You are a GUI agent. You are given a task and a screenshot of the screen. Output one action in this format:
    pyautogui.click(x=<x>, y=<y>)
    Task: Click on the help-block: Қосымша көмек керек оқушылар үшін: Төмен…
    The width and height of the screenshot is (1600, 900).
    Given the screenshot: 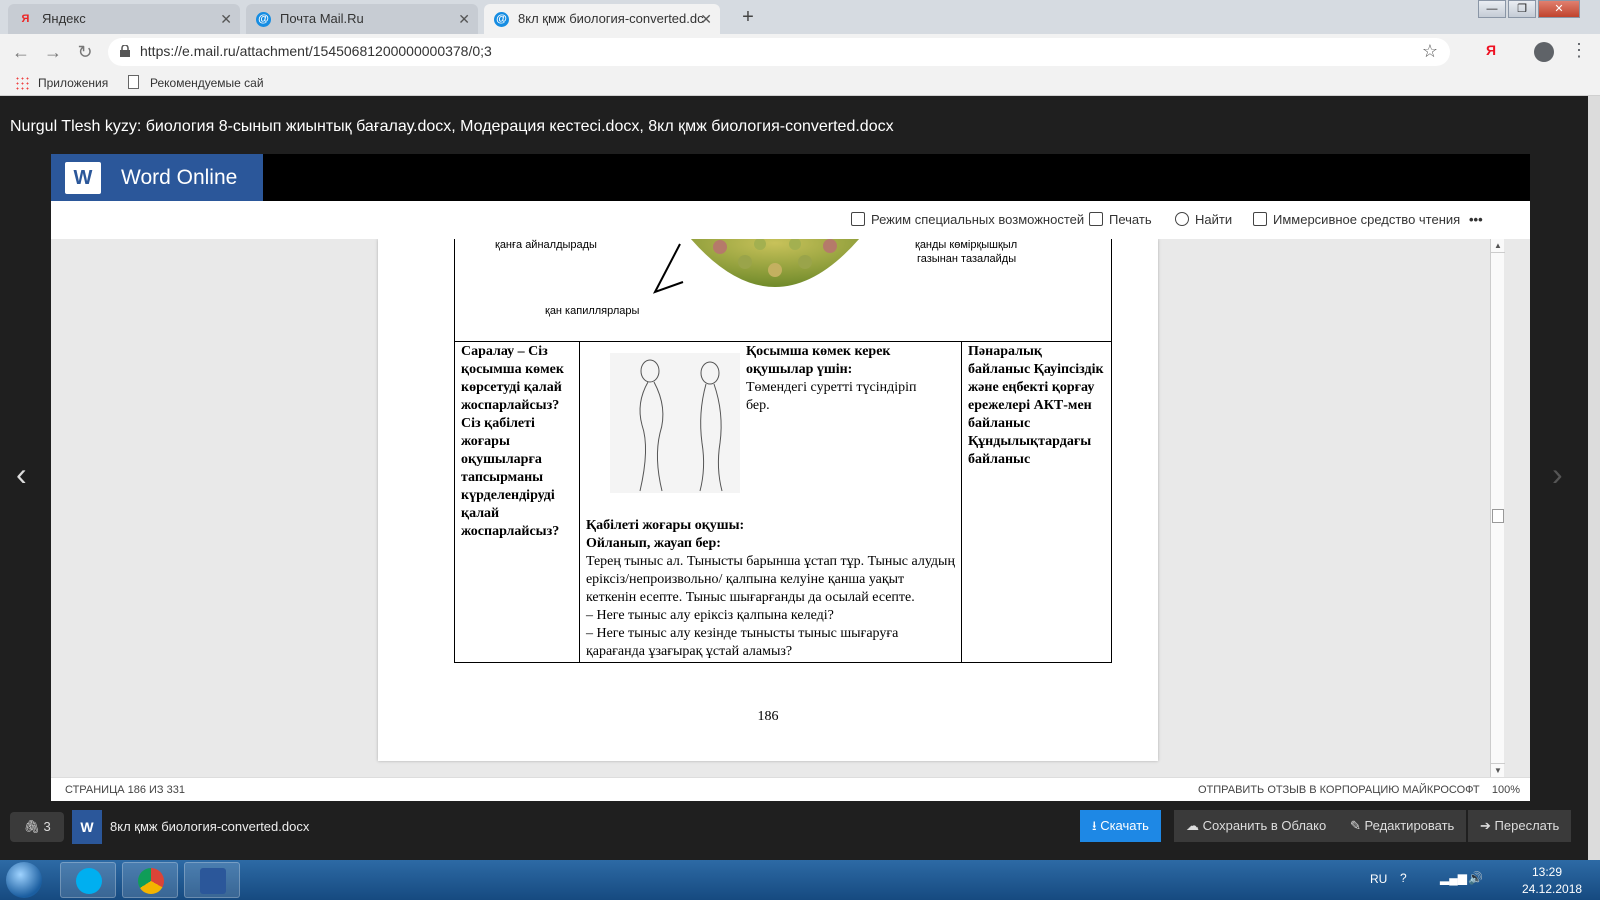 What is the action you would take?
    pyautogui.click(x=844, y=379)
    